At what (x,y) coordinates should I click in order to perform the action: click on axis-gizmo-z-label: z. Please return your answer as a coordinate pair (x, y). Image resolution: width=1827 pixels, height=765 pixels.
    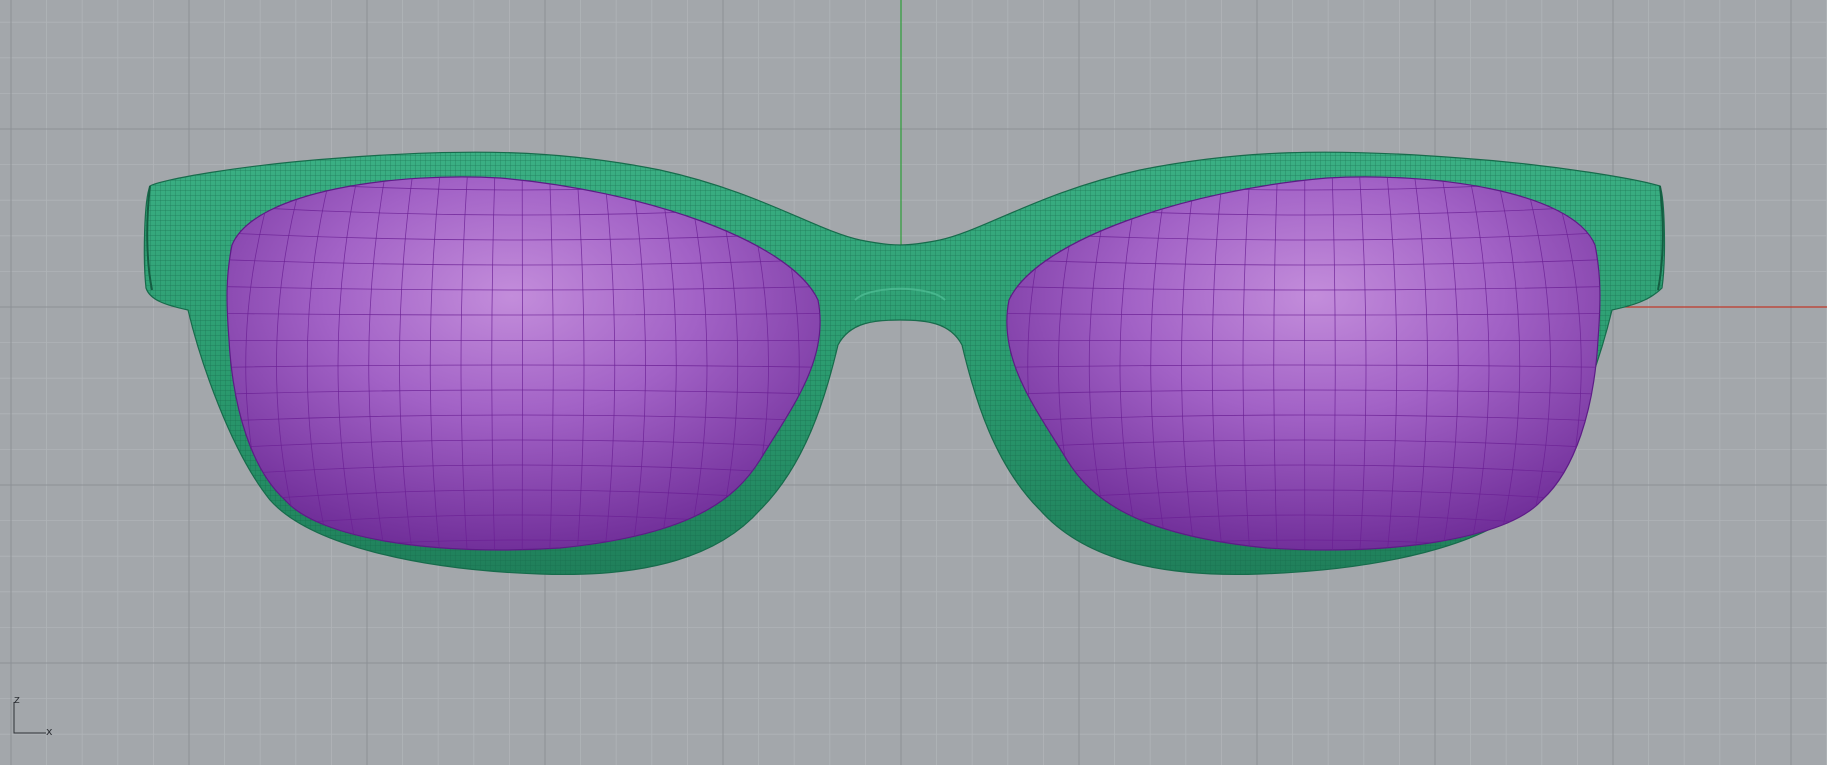
    Looking at the image, I should click on (17, 699).